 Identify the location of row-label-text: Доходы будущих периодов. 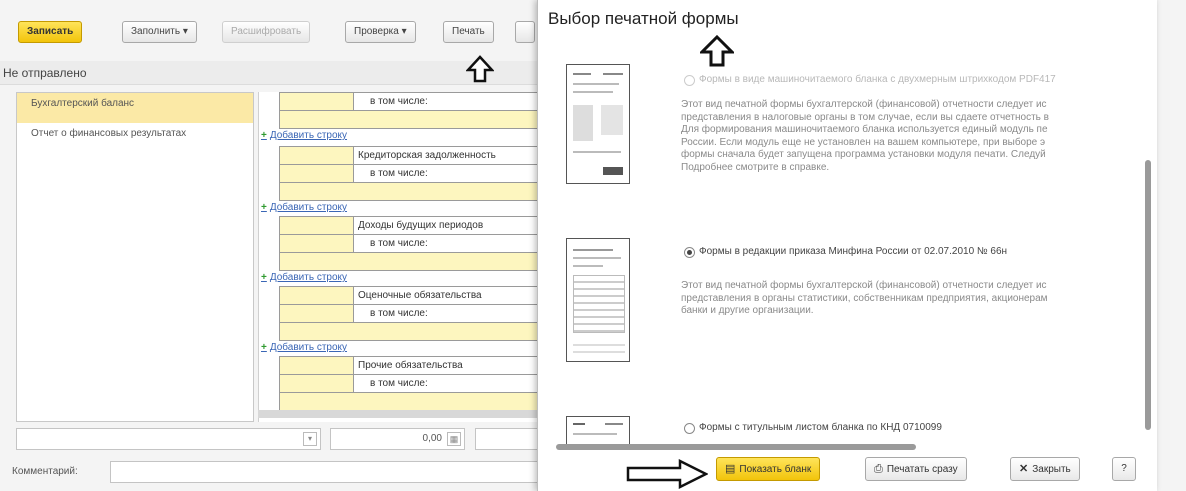
(421, 225).